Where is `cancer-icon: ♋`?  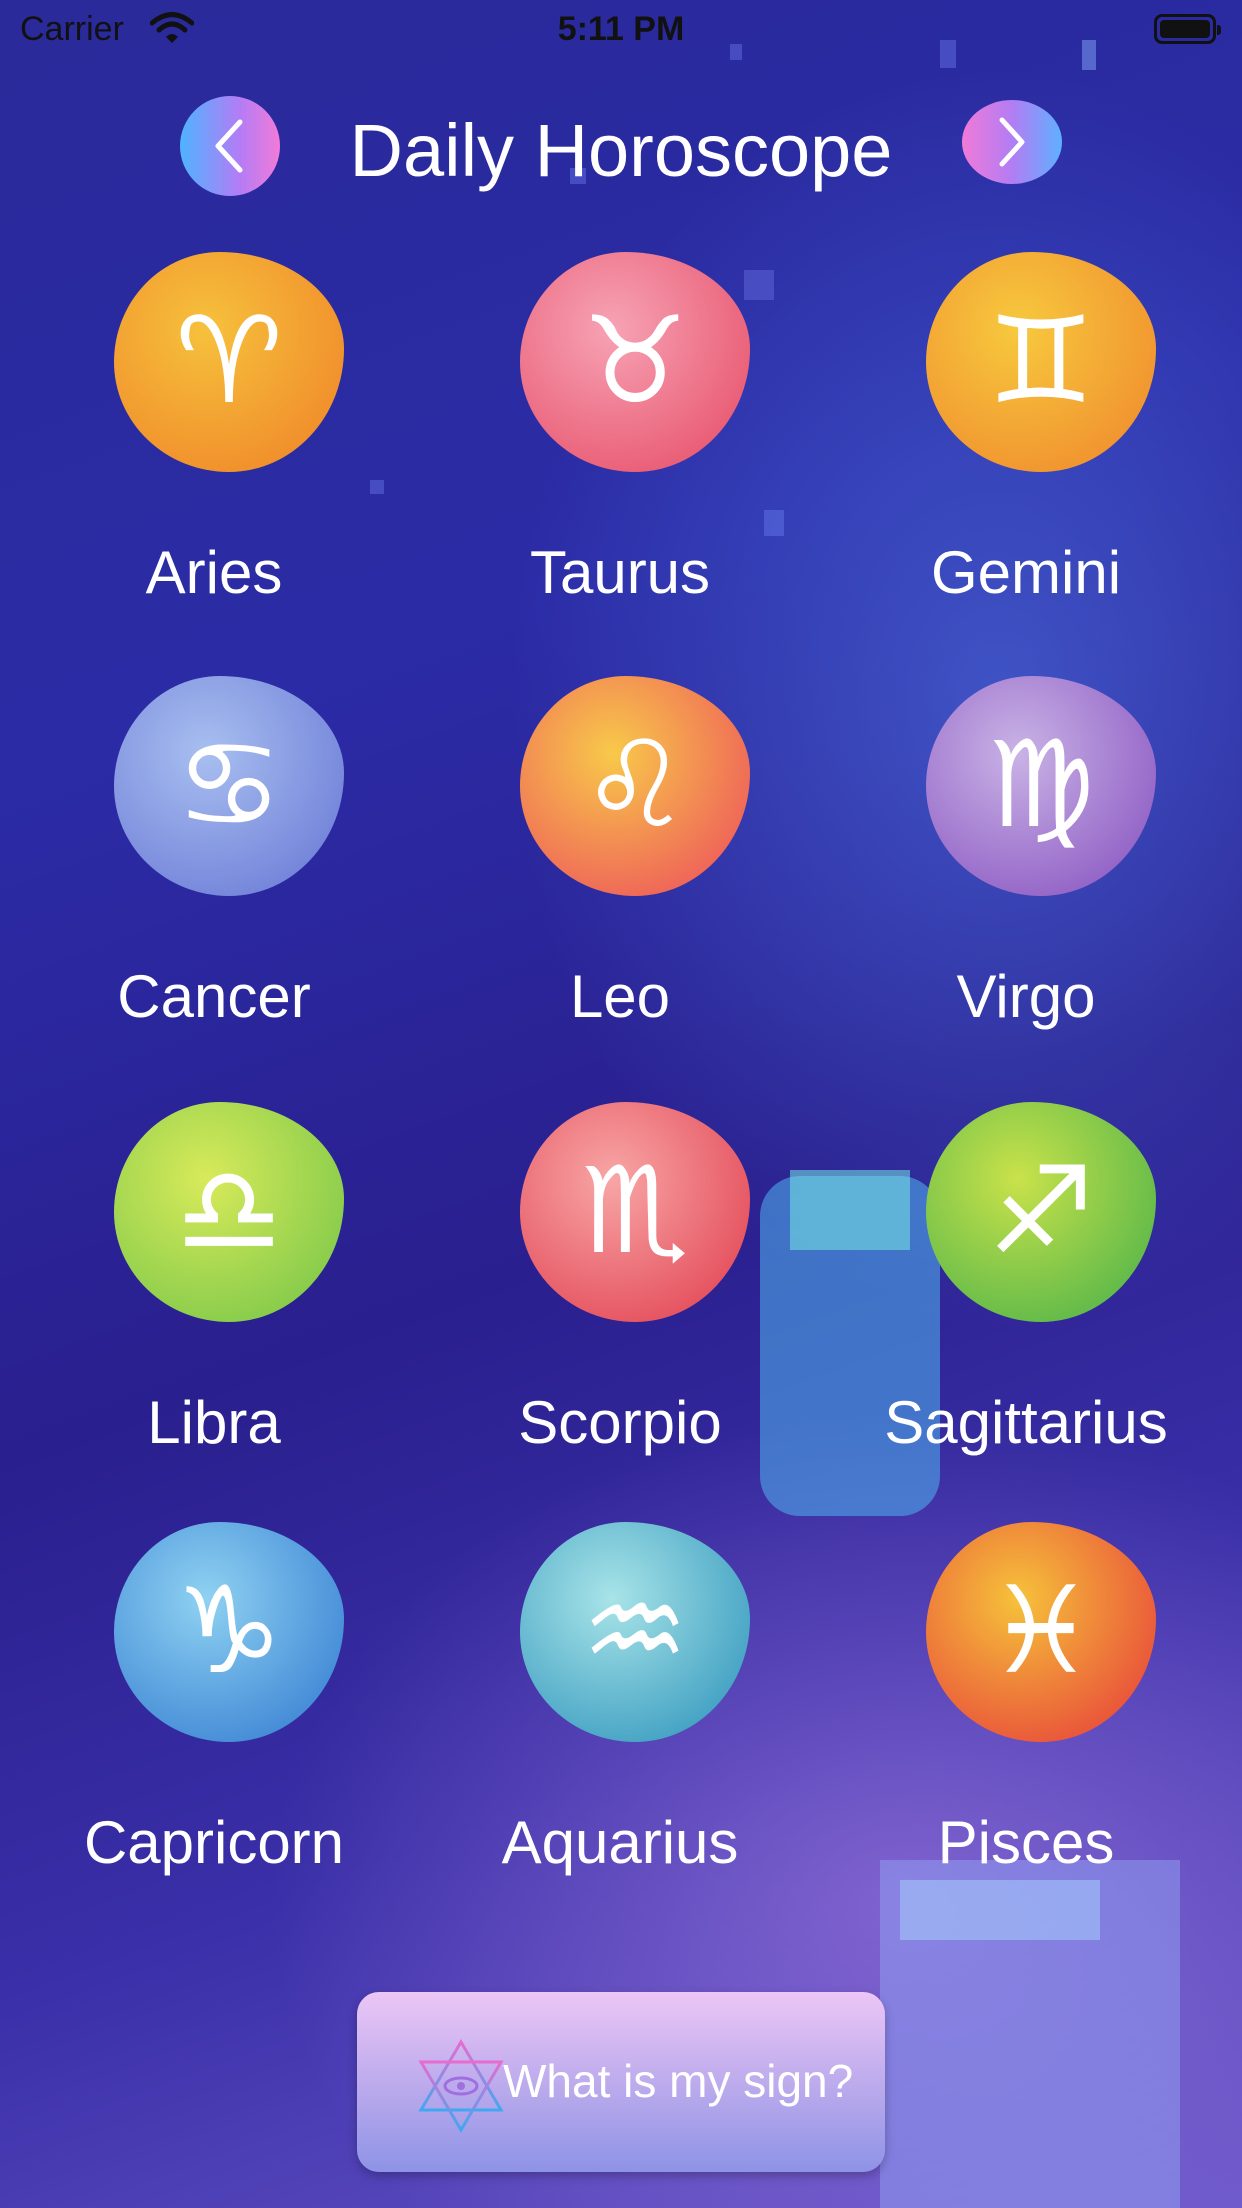
cancer-icon: ♋ is located at coordinates (229, 786).